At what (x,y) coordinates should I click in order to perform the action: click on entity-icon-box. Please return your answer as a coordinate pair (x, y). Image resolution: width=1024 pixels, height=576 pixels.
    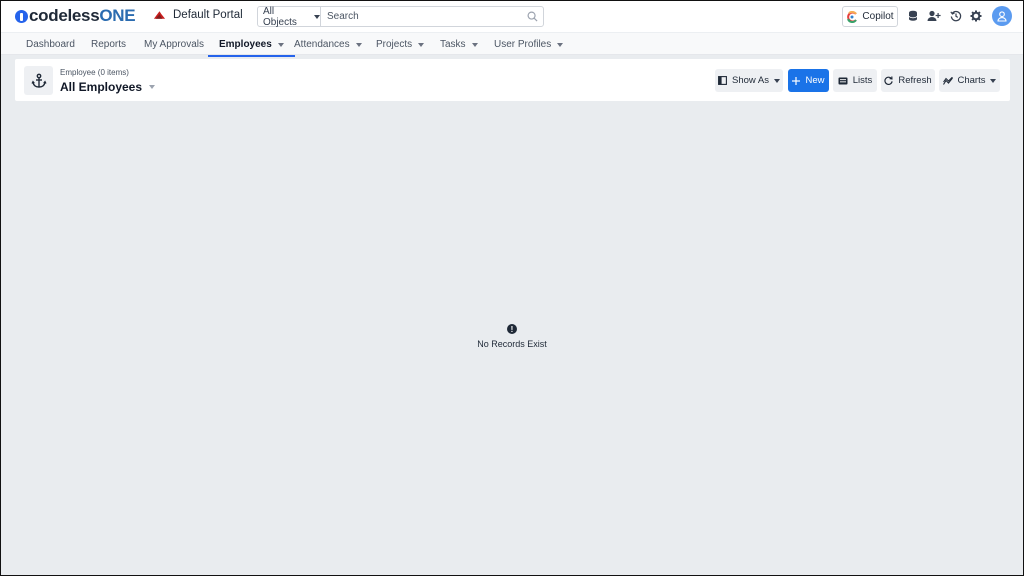
    Looking at the image, I should click on (38, 80).